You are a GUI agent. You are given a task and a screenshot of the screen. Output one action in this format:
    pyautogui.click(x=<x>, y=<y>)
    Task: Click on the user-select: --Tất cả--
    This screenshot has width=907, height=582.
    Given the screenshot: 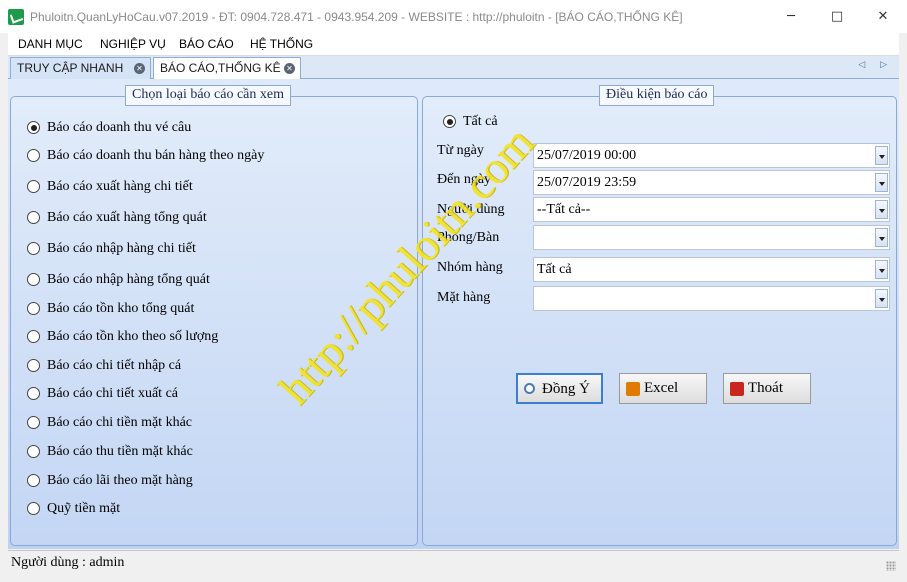 What is the action you would take?
    pyautogui.click(x=711, y=209)
    